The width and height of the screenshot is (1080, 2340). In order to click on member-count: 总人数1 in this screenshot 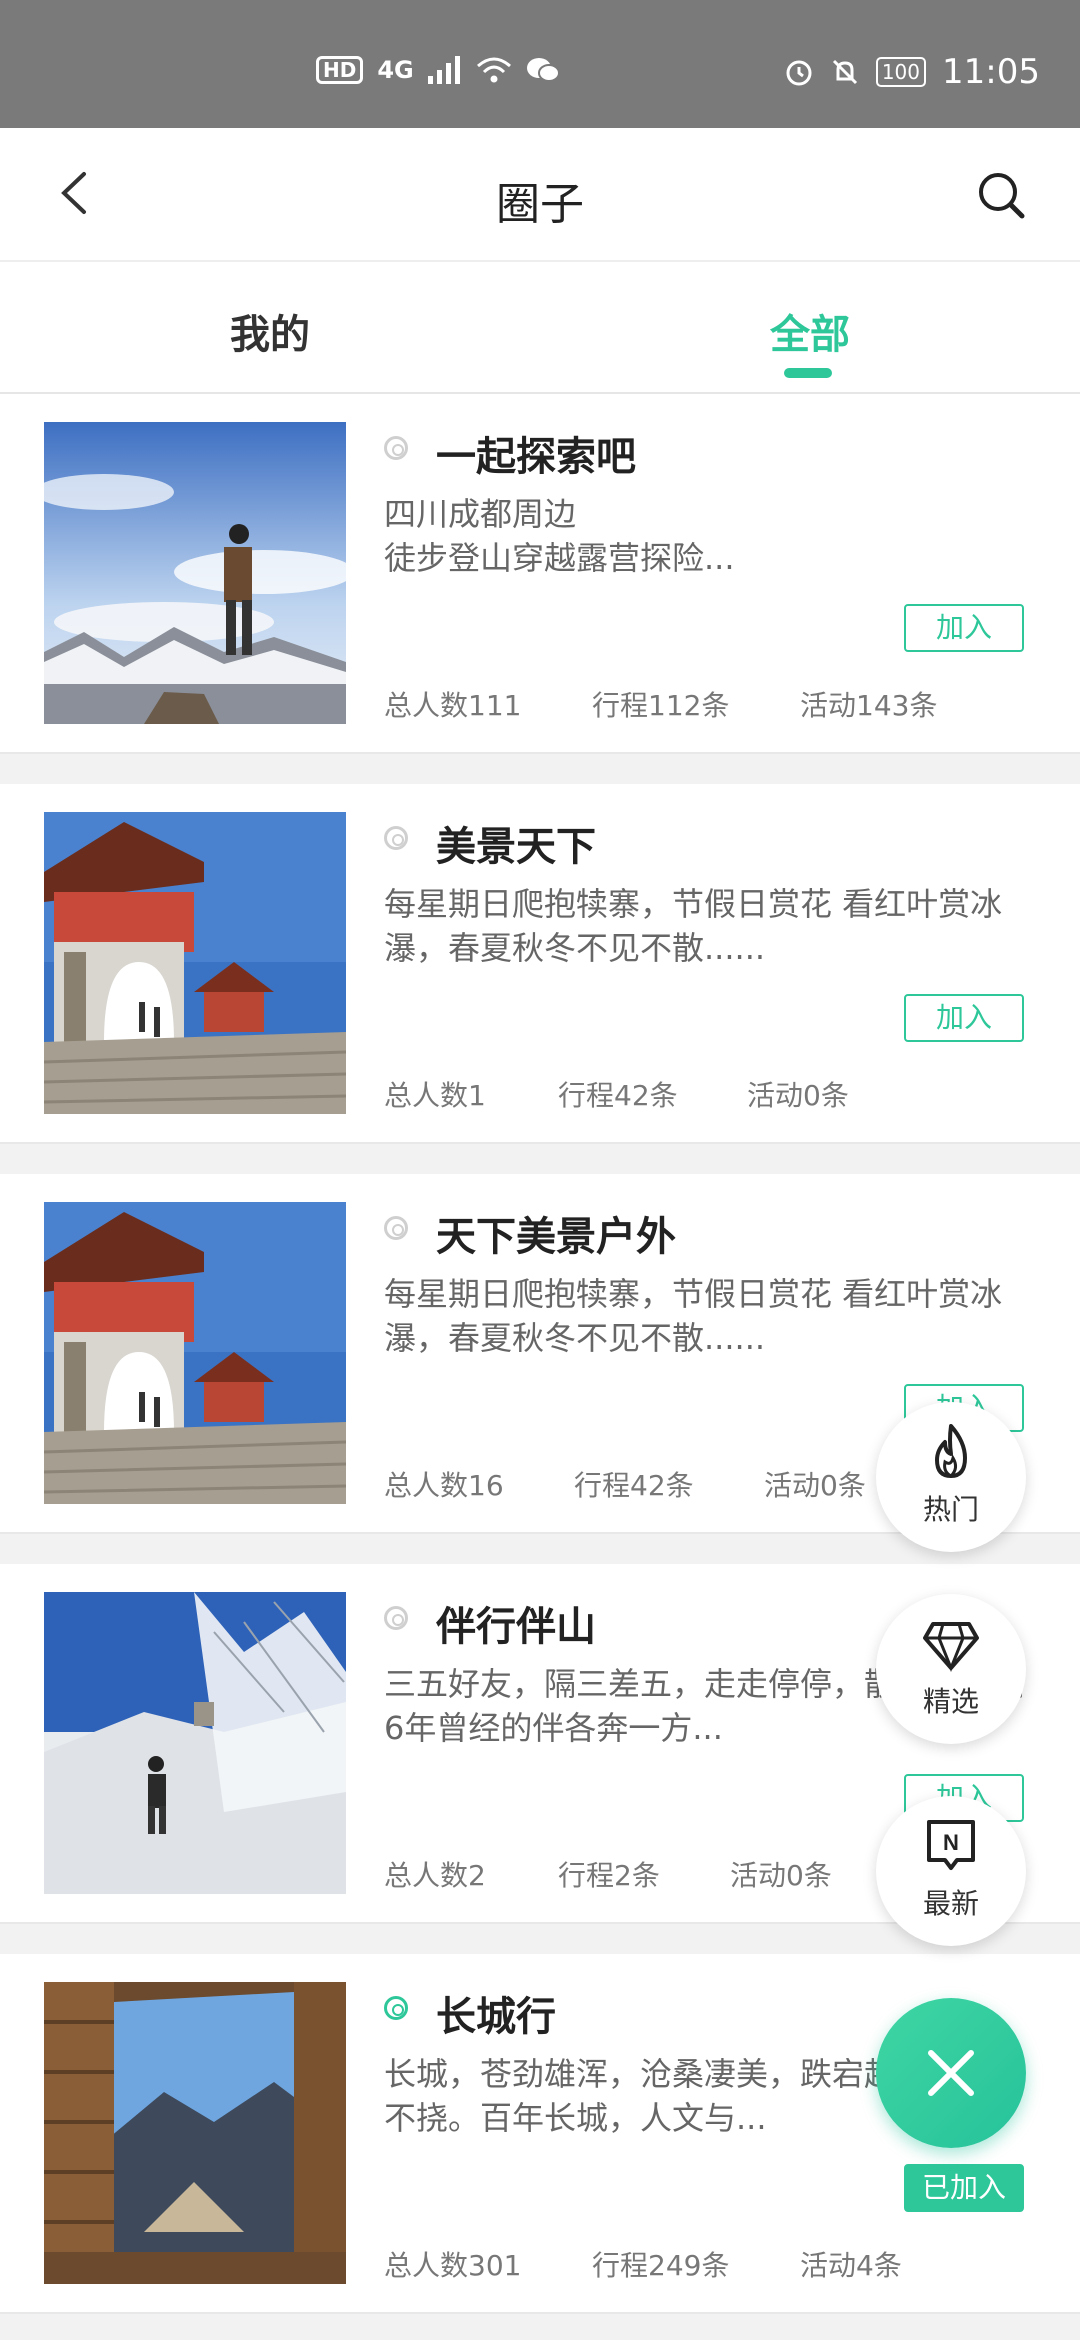, I will do `click(435, 1095)`.